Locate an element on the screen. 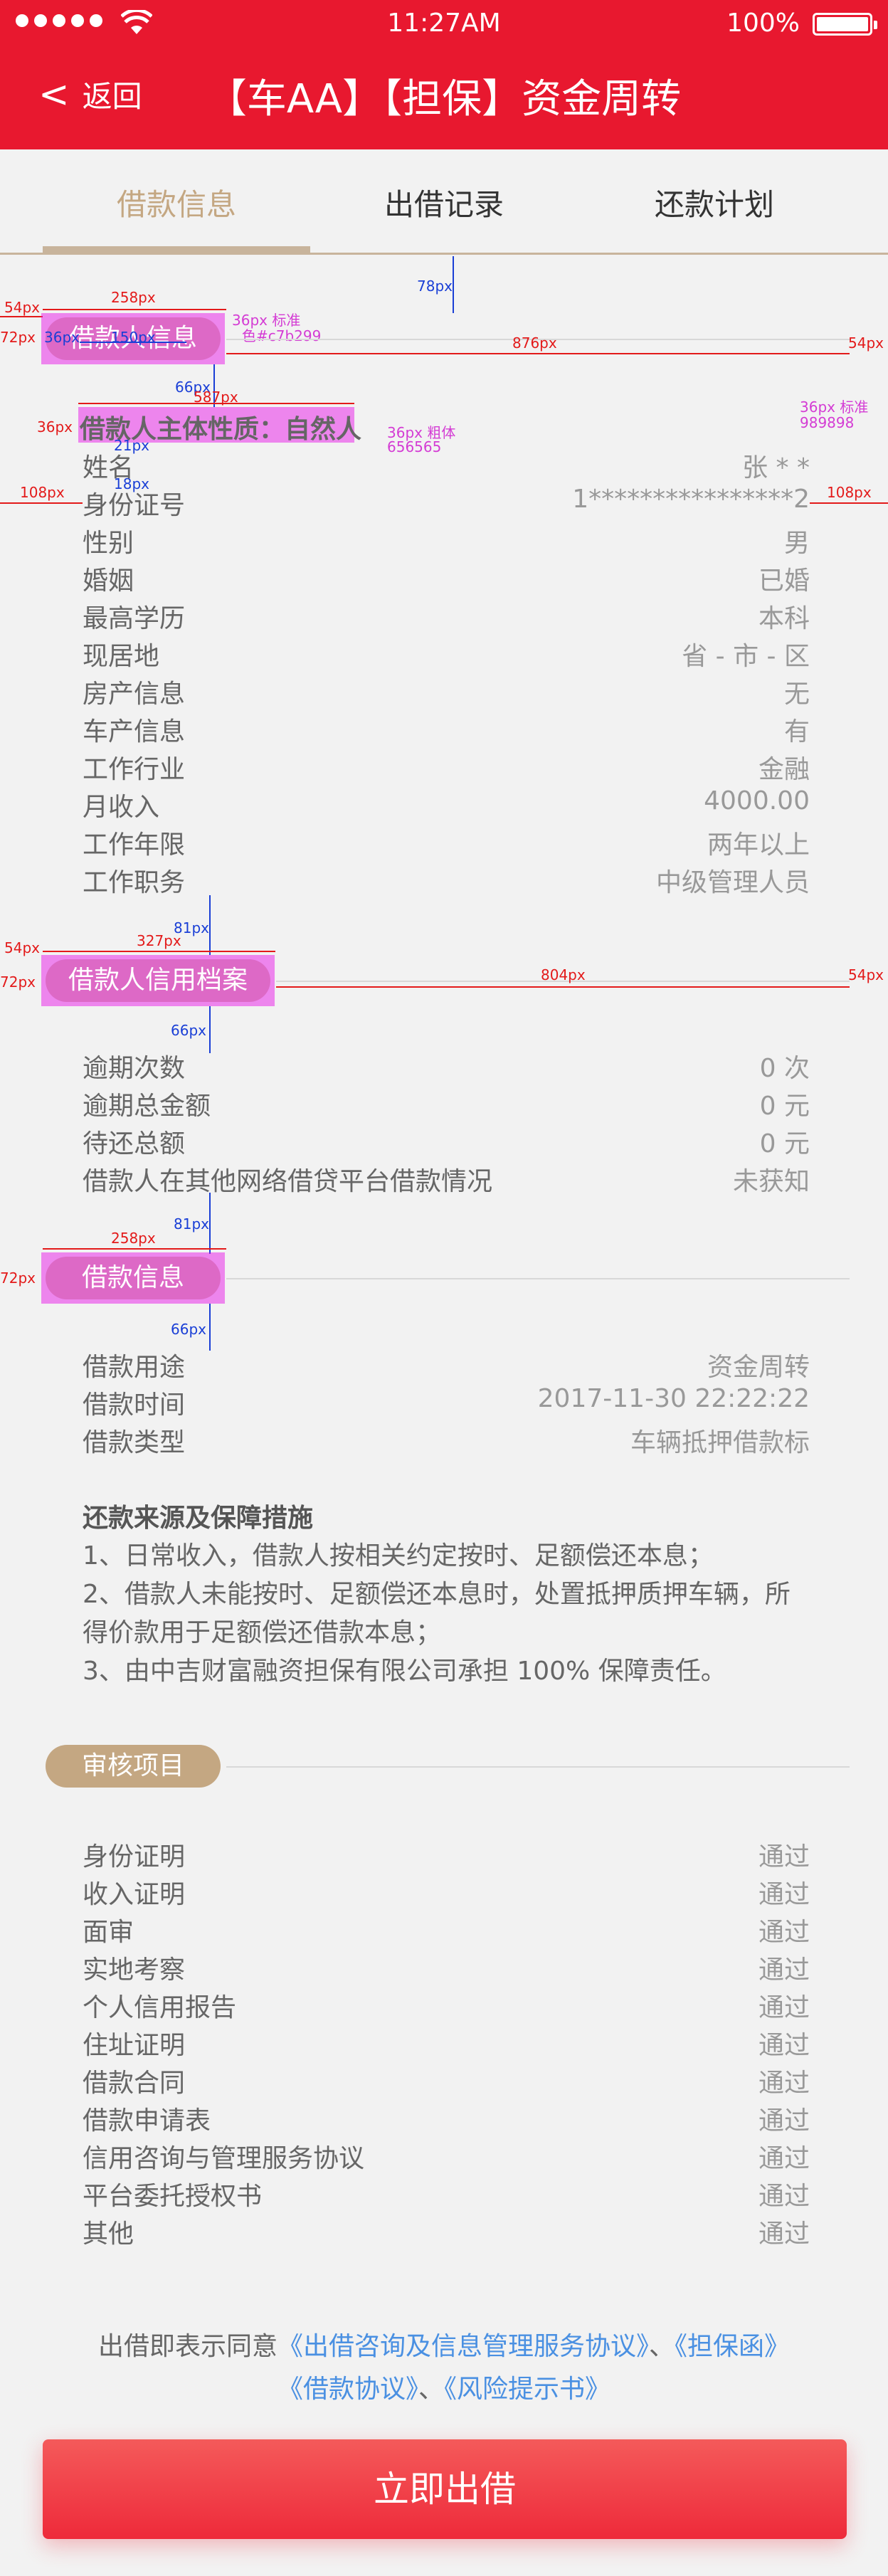 Image resolution: width=888 pixels, height=2576 pixels. agreement-link-loan: 《借款协议》 is located at coordinates (348, 2389).